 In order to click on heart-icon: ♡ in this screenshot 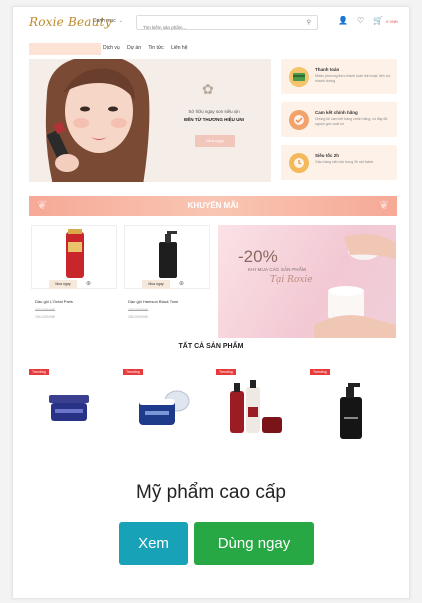, I will do `click(360, 20)`.